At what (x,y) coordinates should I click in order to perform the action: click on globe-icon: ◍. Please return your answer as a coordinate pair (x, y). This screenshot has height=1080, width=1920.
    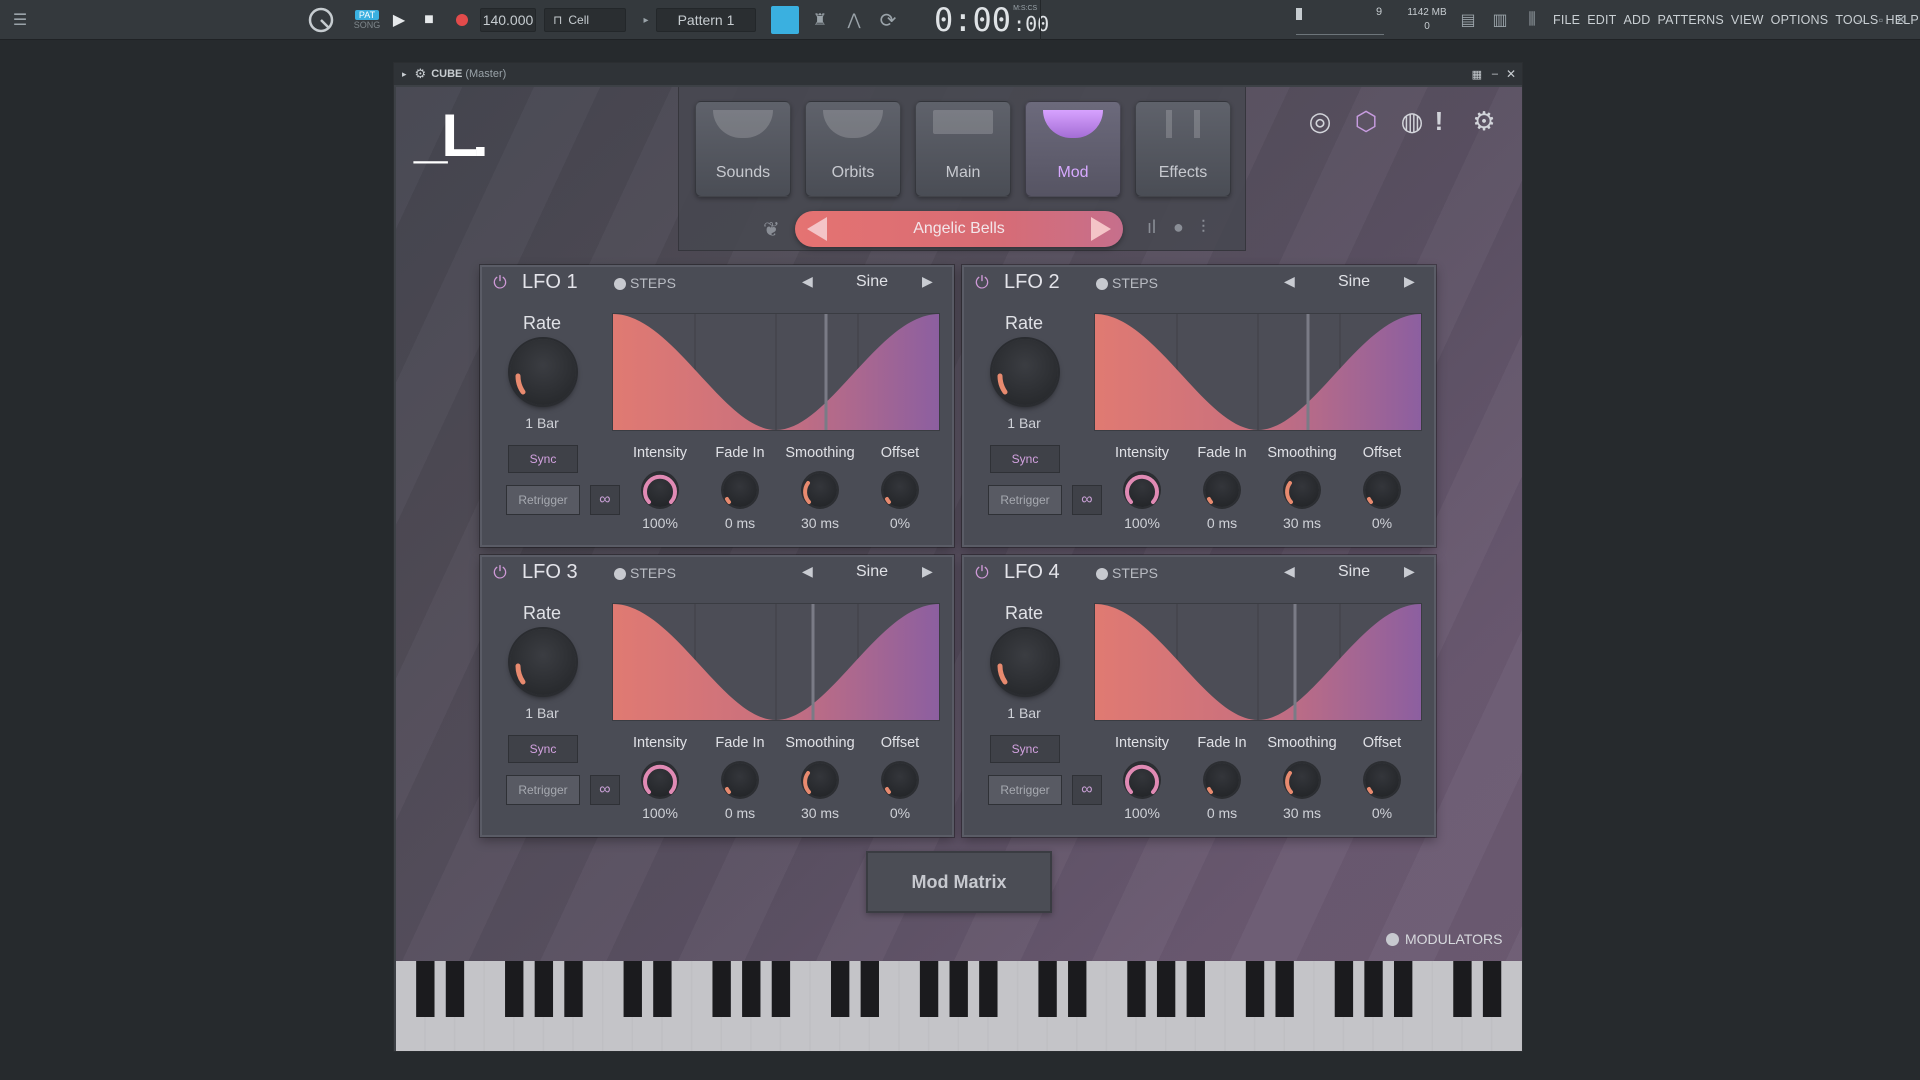
    Looking at the image, I should click on (1412, 121).